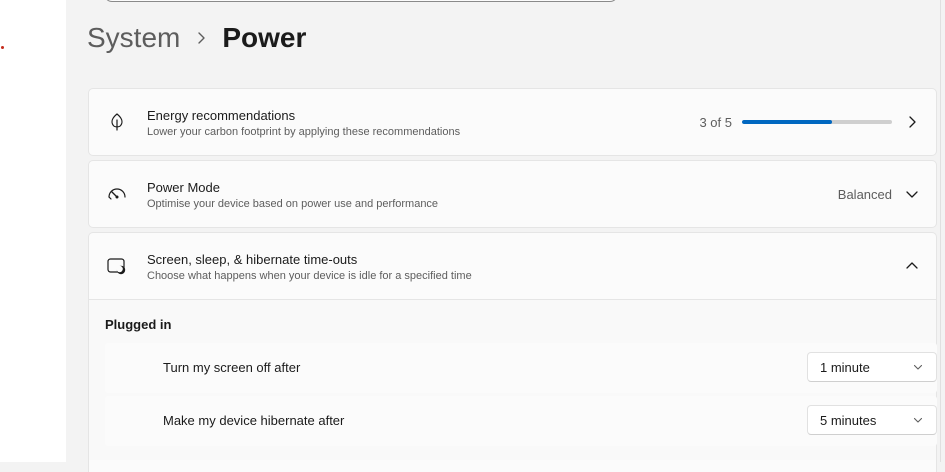 This screenshot has width=945, height=472. What do you see at coordinates (33, 231) in the screenshot?
I see `navigation-pane` at bounding box center [33, 231].